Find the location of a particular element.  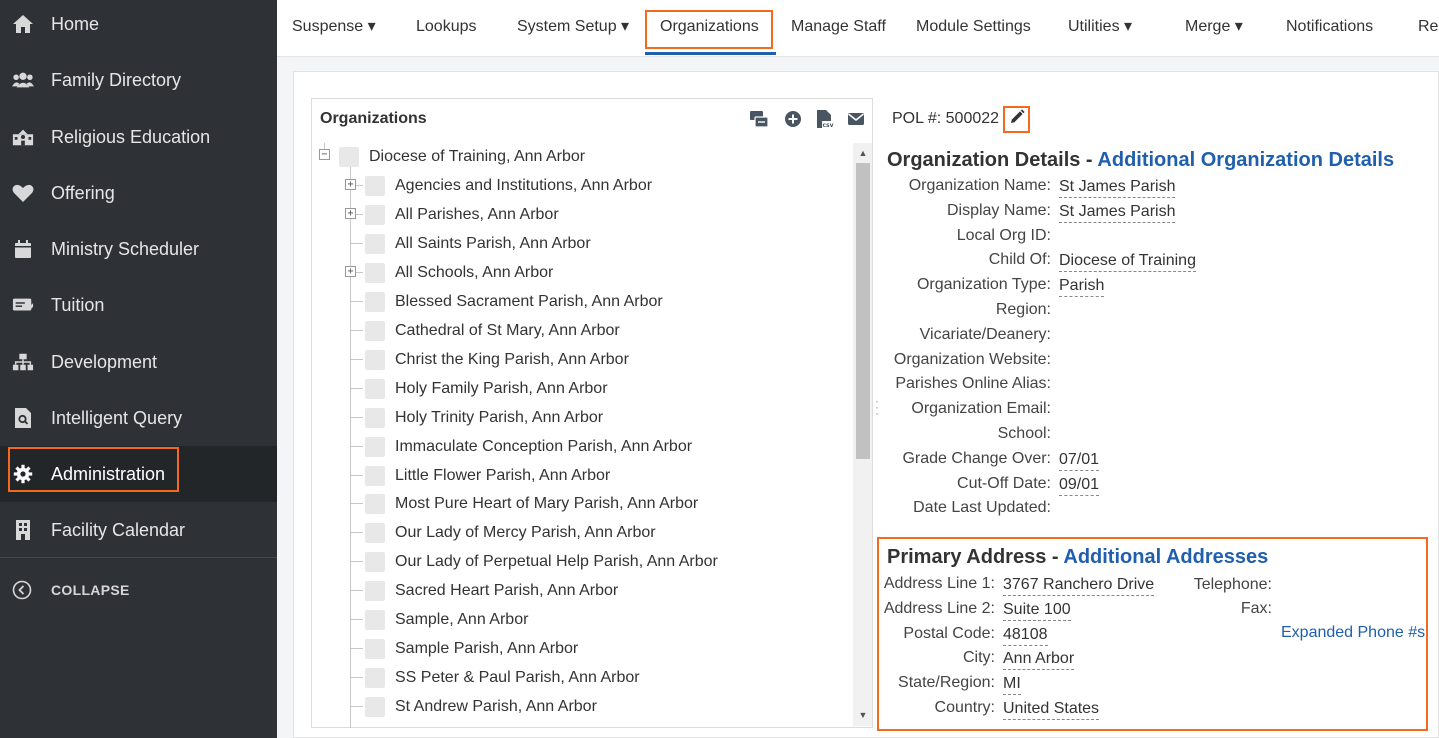

field-value: 09/01 is located at coordinates (1079, 485).